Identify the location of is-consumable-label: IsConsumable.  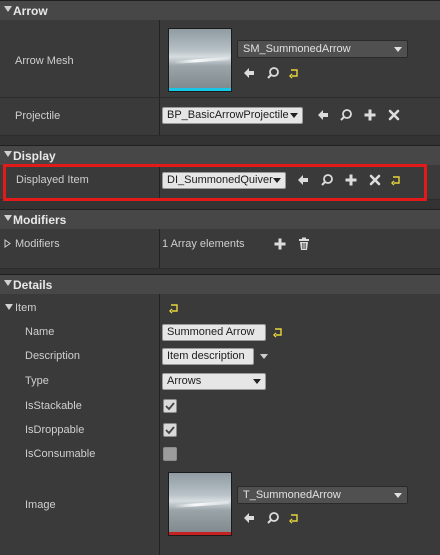
(60, 454).